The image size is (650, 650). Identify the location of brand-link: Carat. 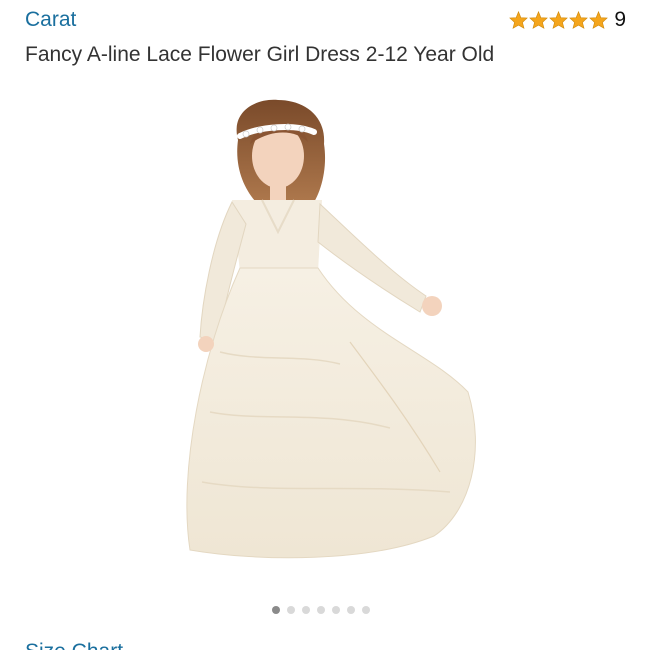
(50, 20).